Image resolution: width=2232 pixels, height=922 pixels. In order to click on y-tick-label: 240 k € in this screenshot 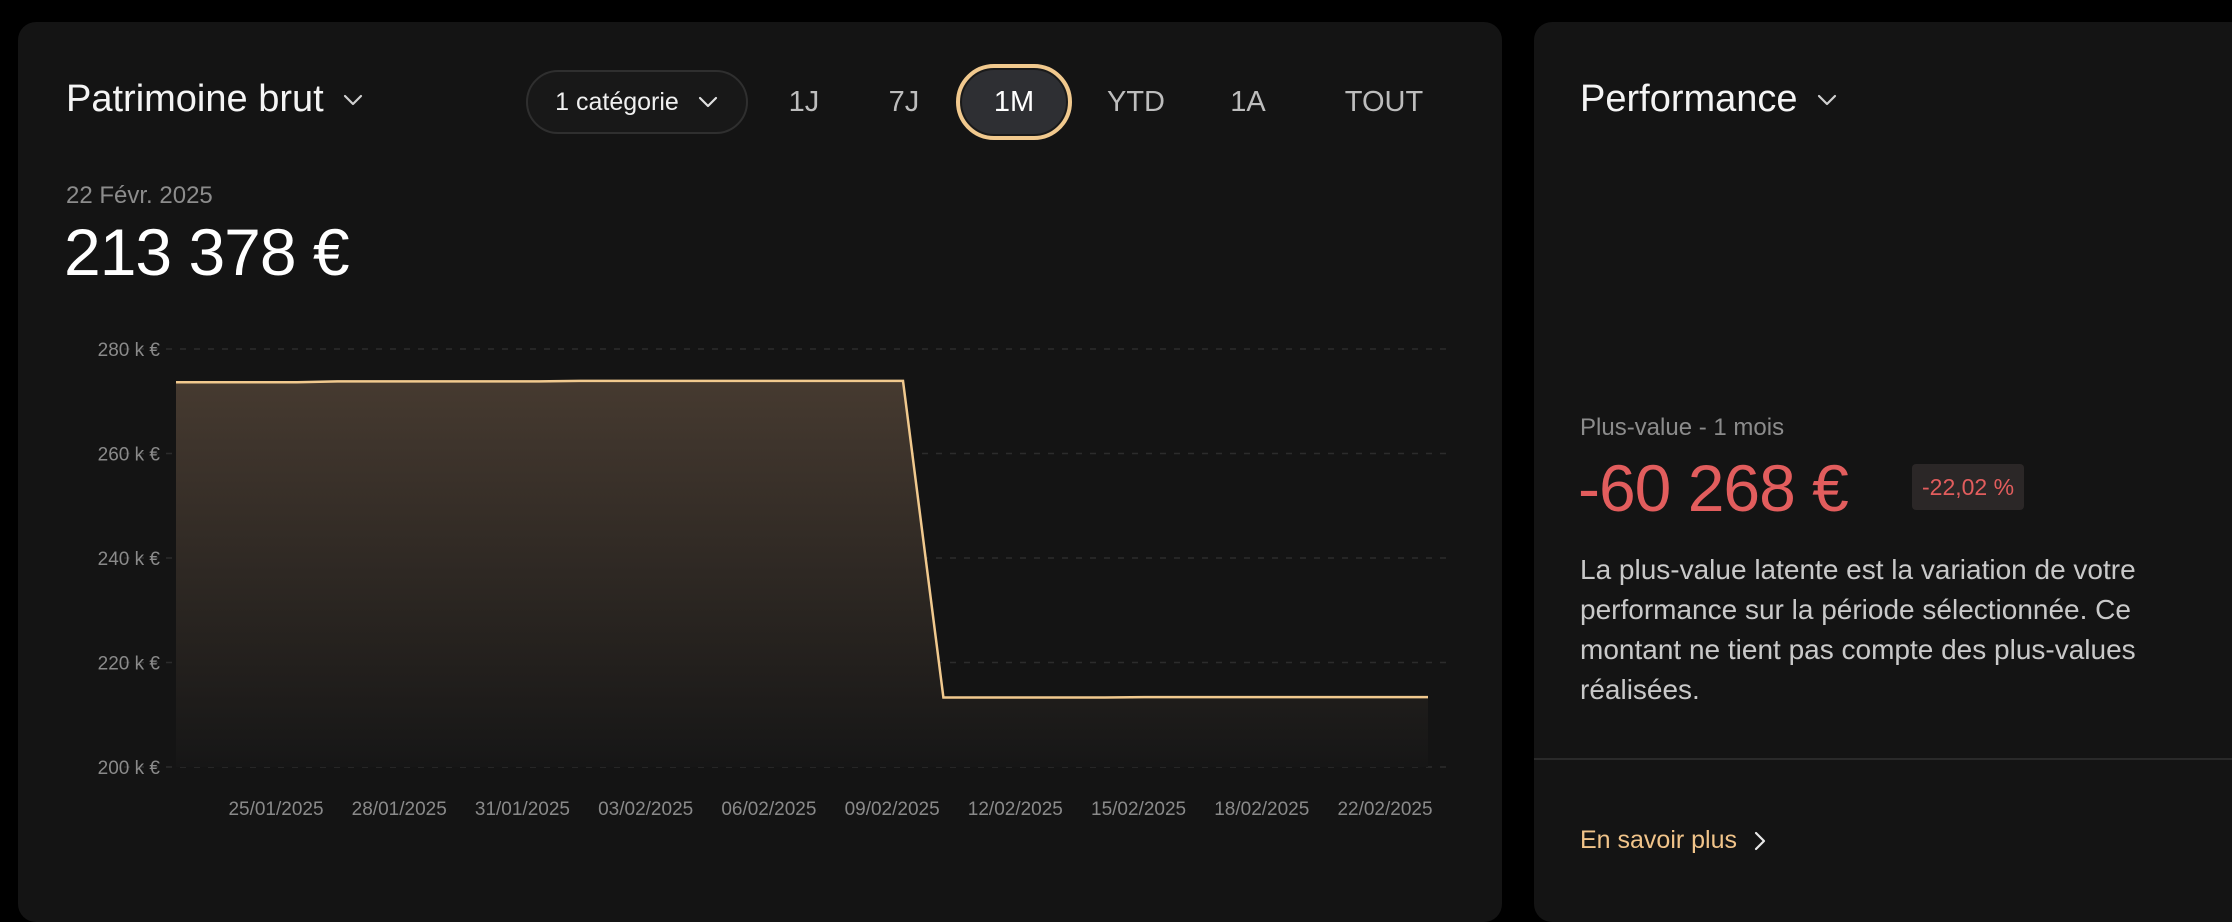, I will do `click(129, 559)`.